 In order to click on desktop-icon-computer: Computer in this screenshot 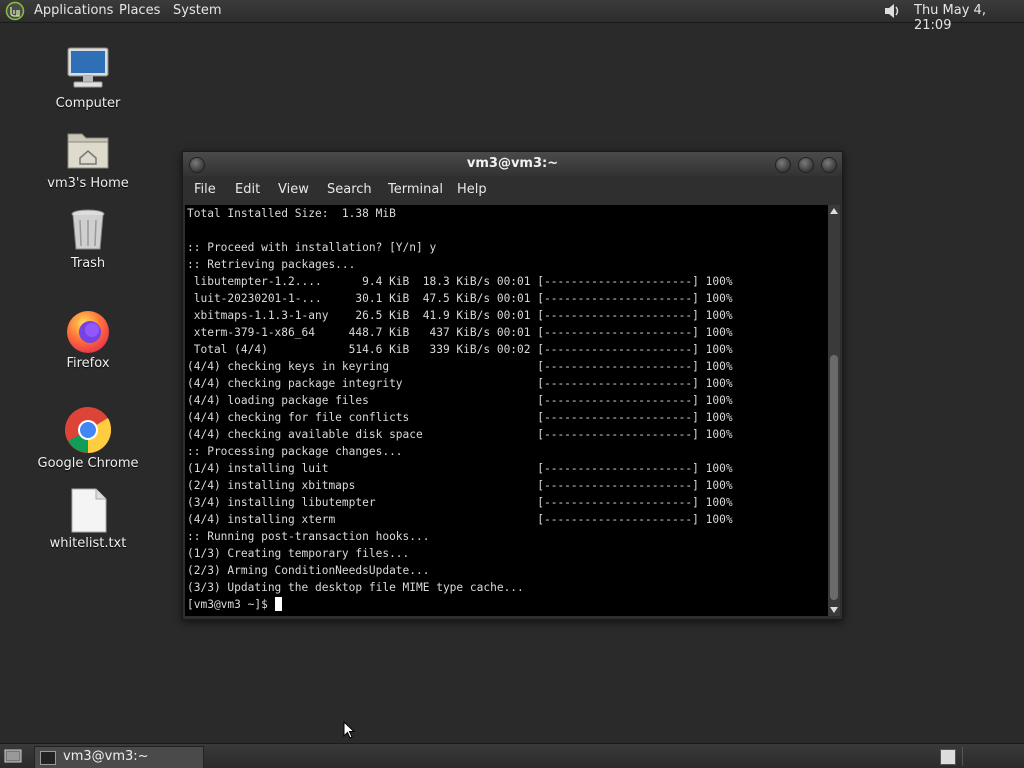, I will do `click(88, 78)`.